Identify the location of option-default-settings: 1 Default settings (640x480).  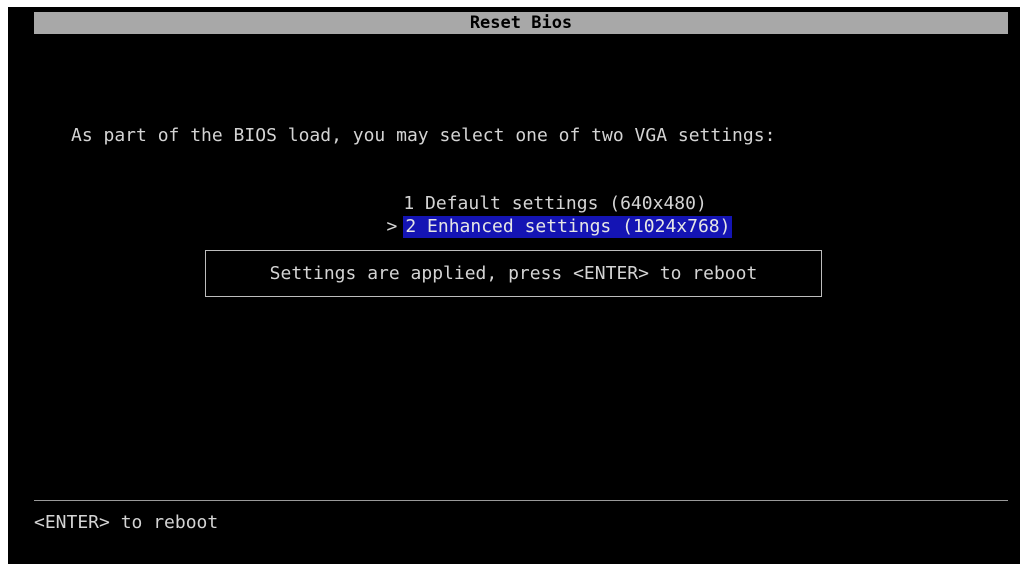
(524, 192).